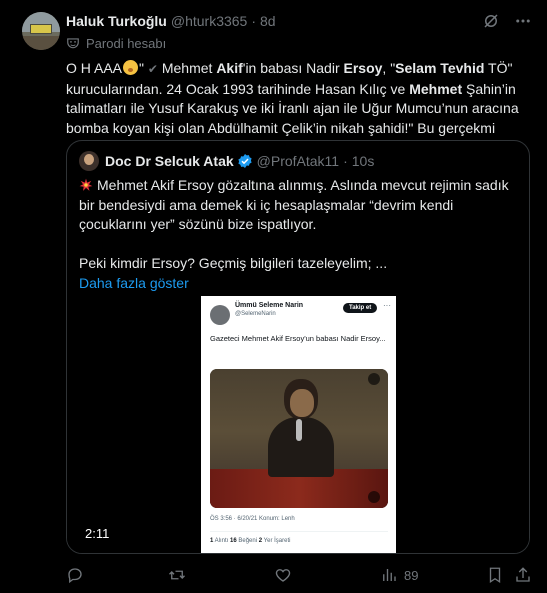 This screenshot has height=593, width=547. What do you see at coordinates (73, 43) in the screenshot?
I see `parody-mask-icon` at bounding box center [73, 43].